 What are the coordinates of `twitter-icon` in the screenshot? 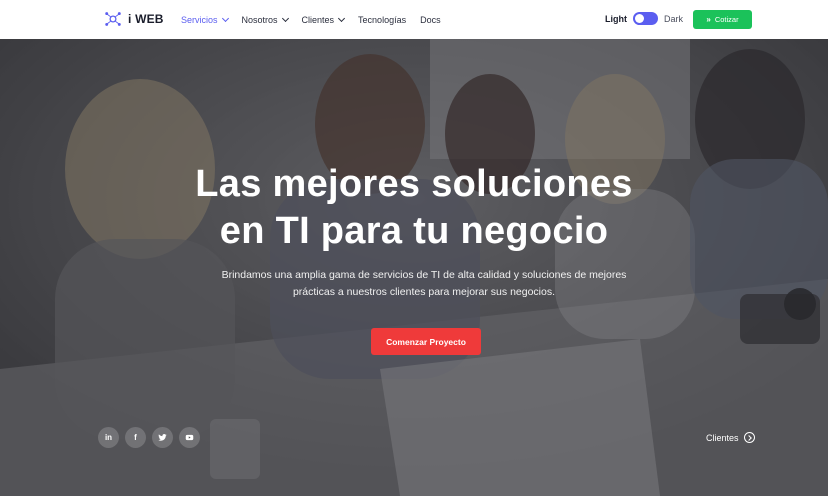 It's located at (162, 437).